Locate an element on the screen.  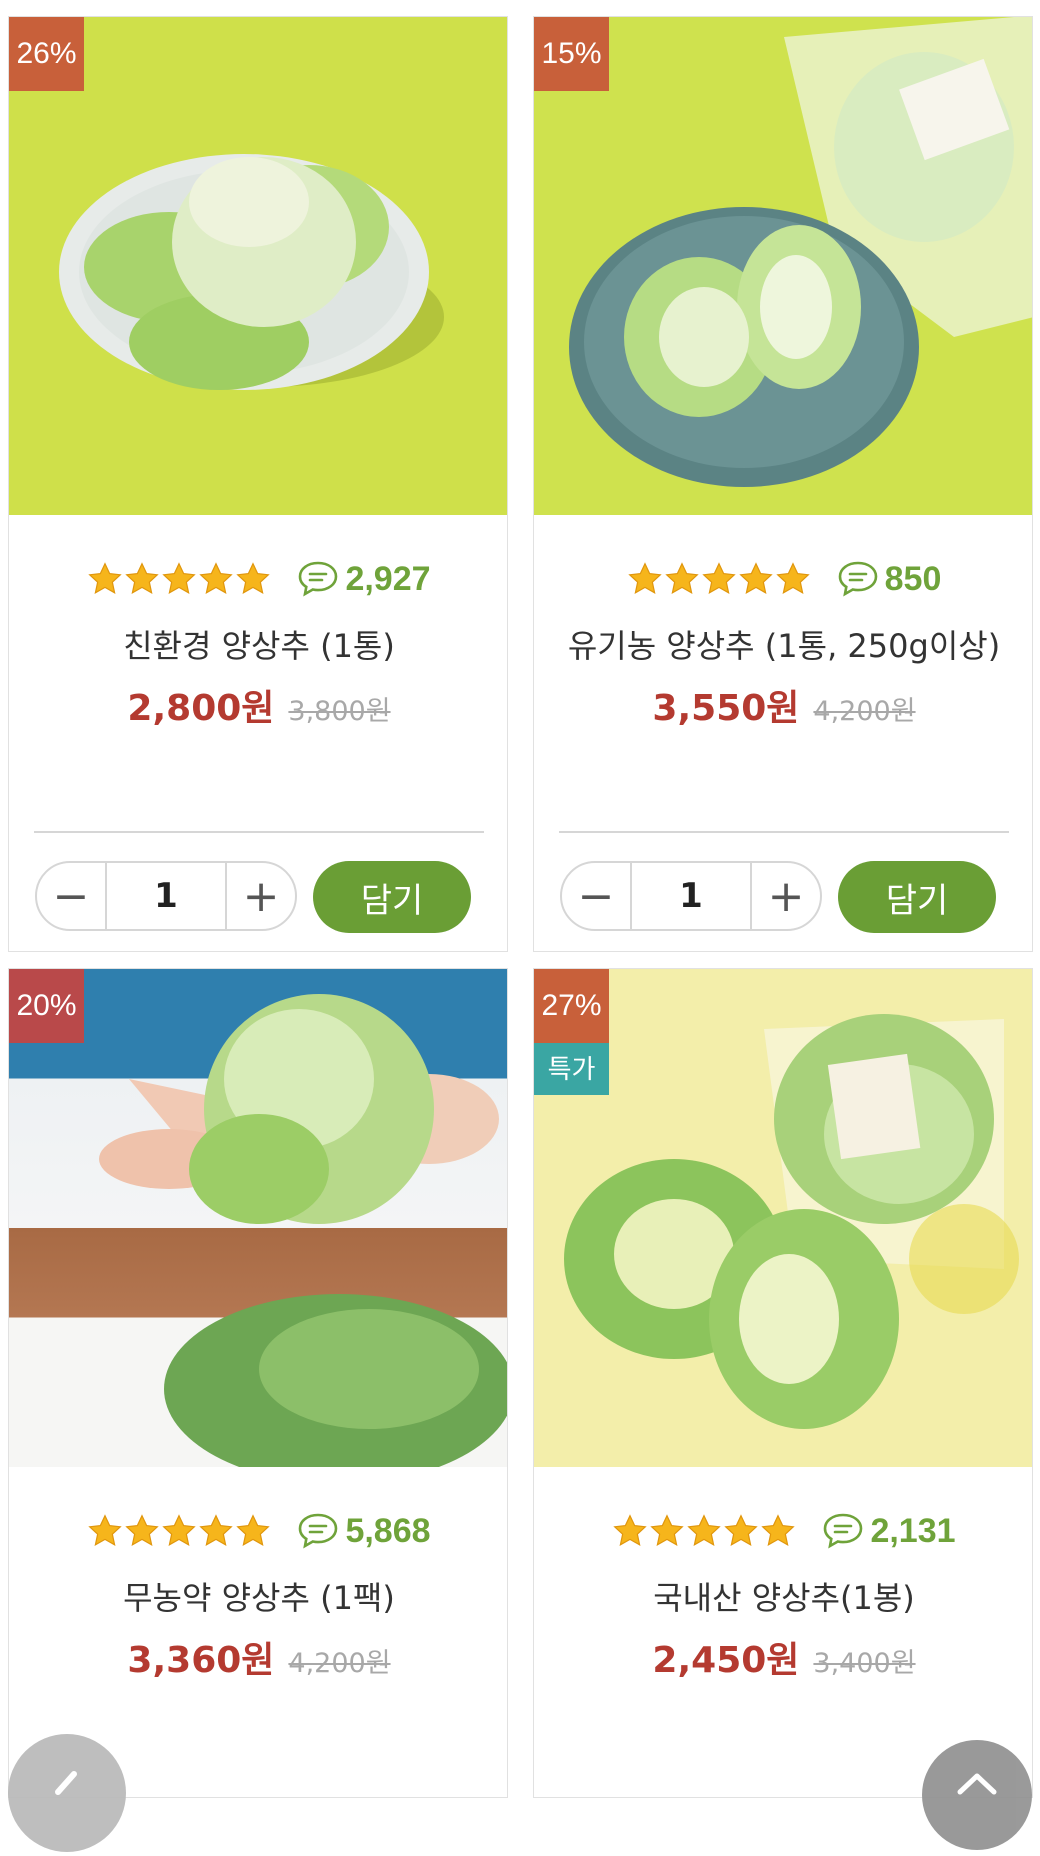
review-count: 2,131 is located at coordinates (889, 1531).